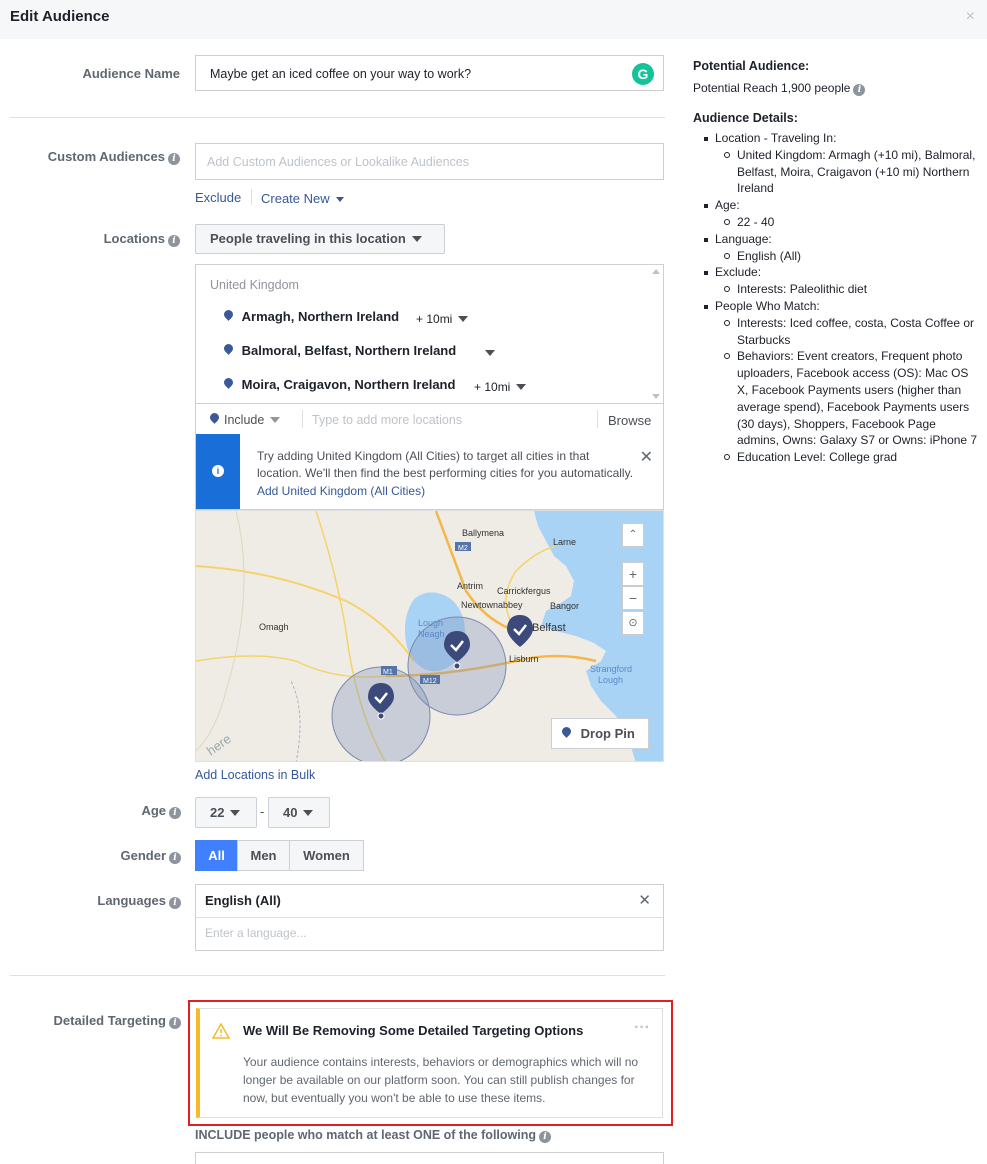 The width and height of the screenshot is (987, 1164). I want to click on map-label: Antrim, so click(470, 586).